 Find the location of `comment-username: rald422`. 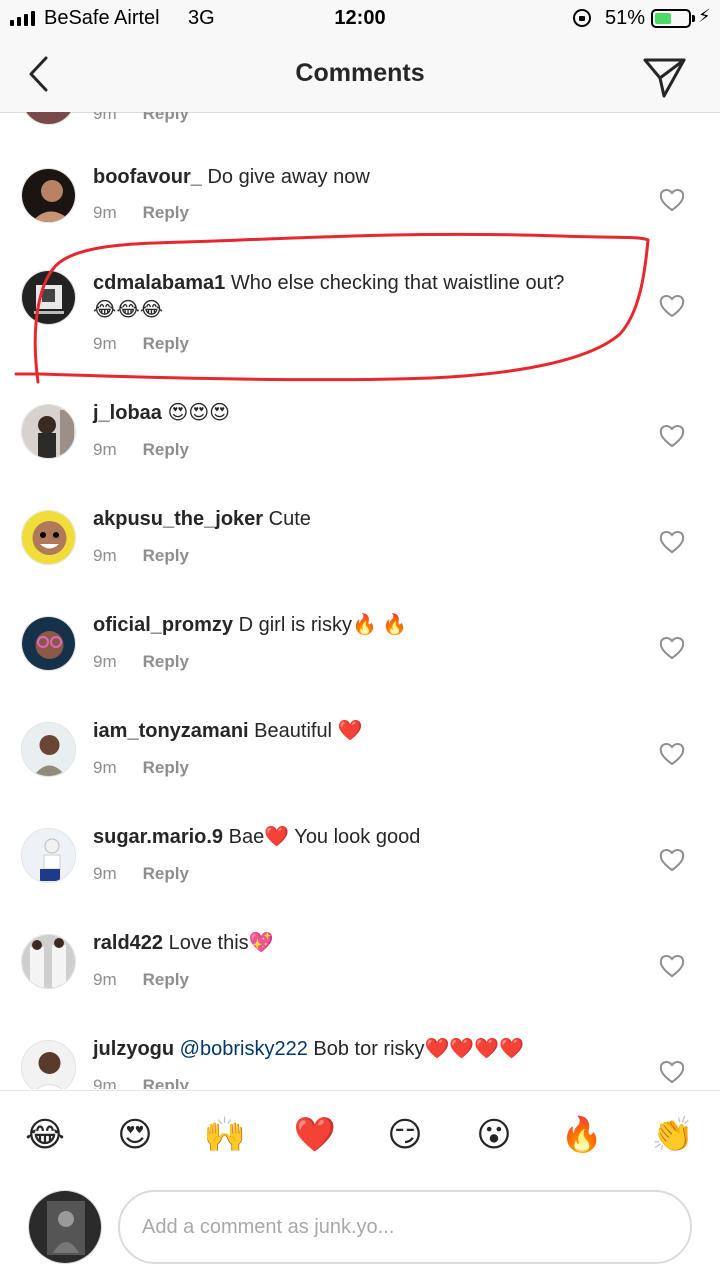

comment-username: rald422 is located at coordinates (128, 943).